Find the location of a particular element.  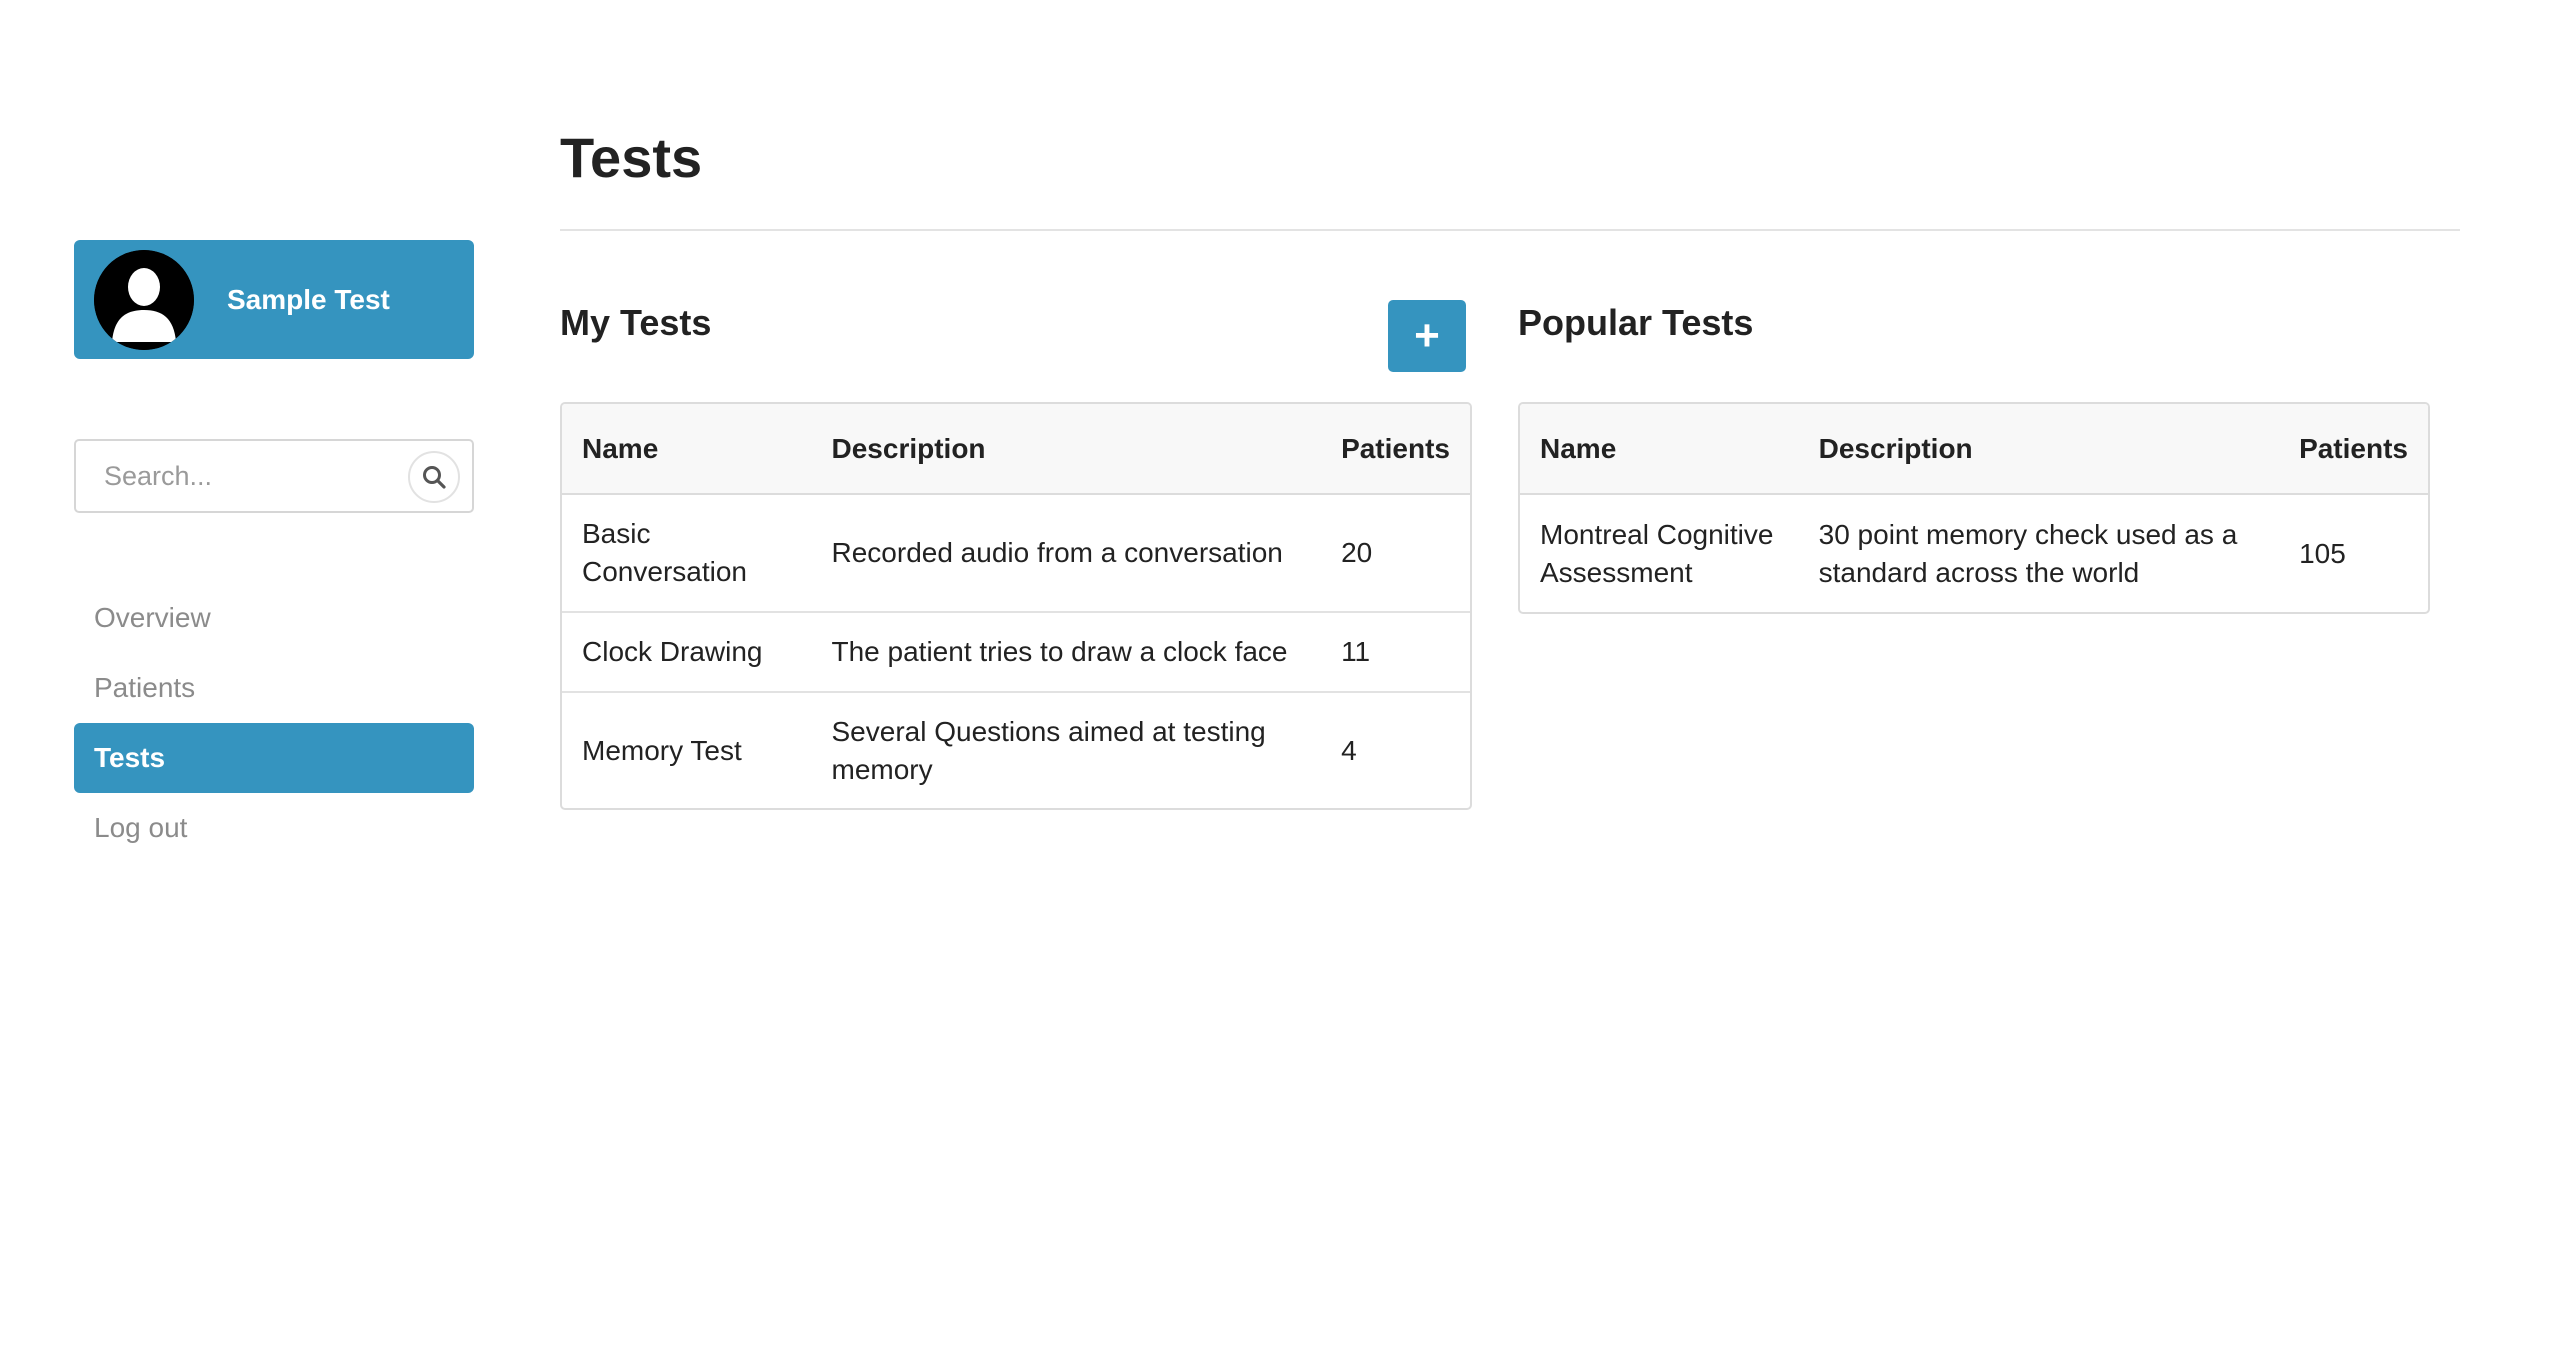

test-name: Clock Drawing is located at coordinates (687, 651).